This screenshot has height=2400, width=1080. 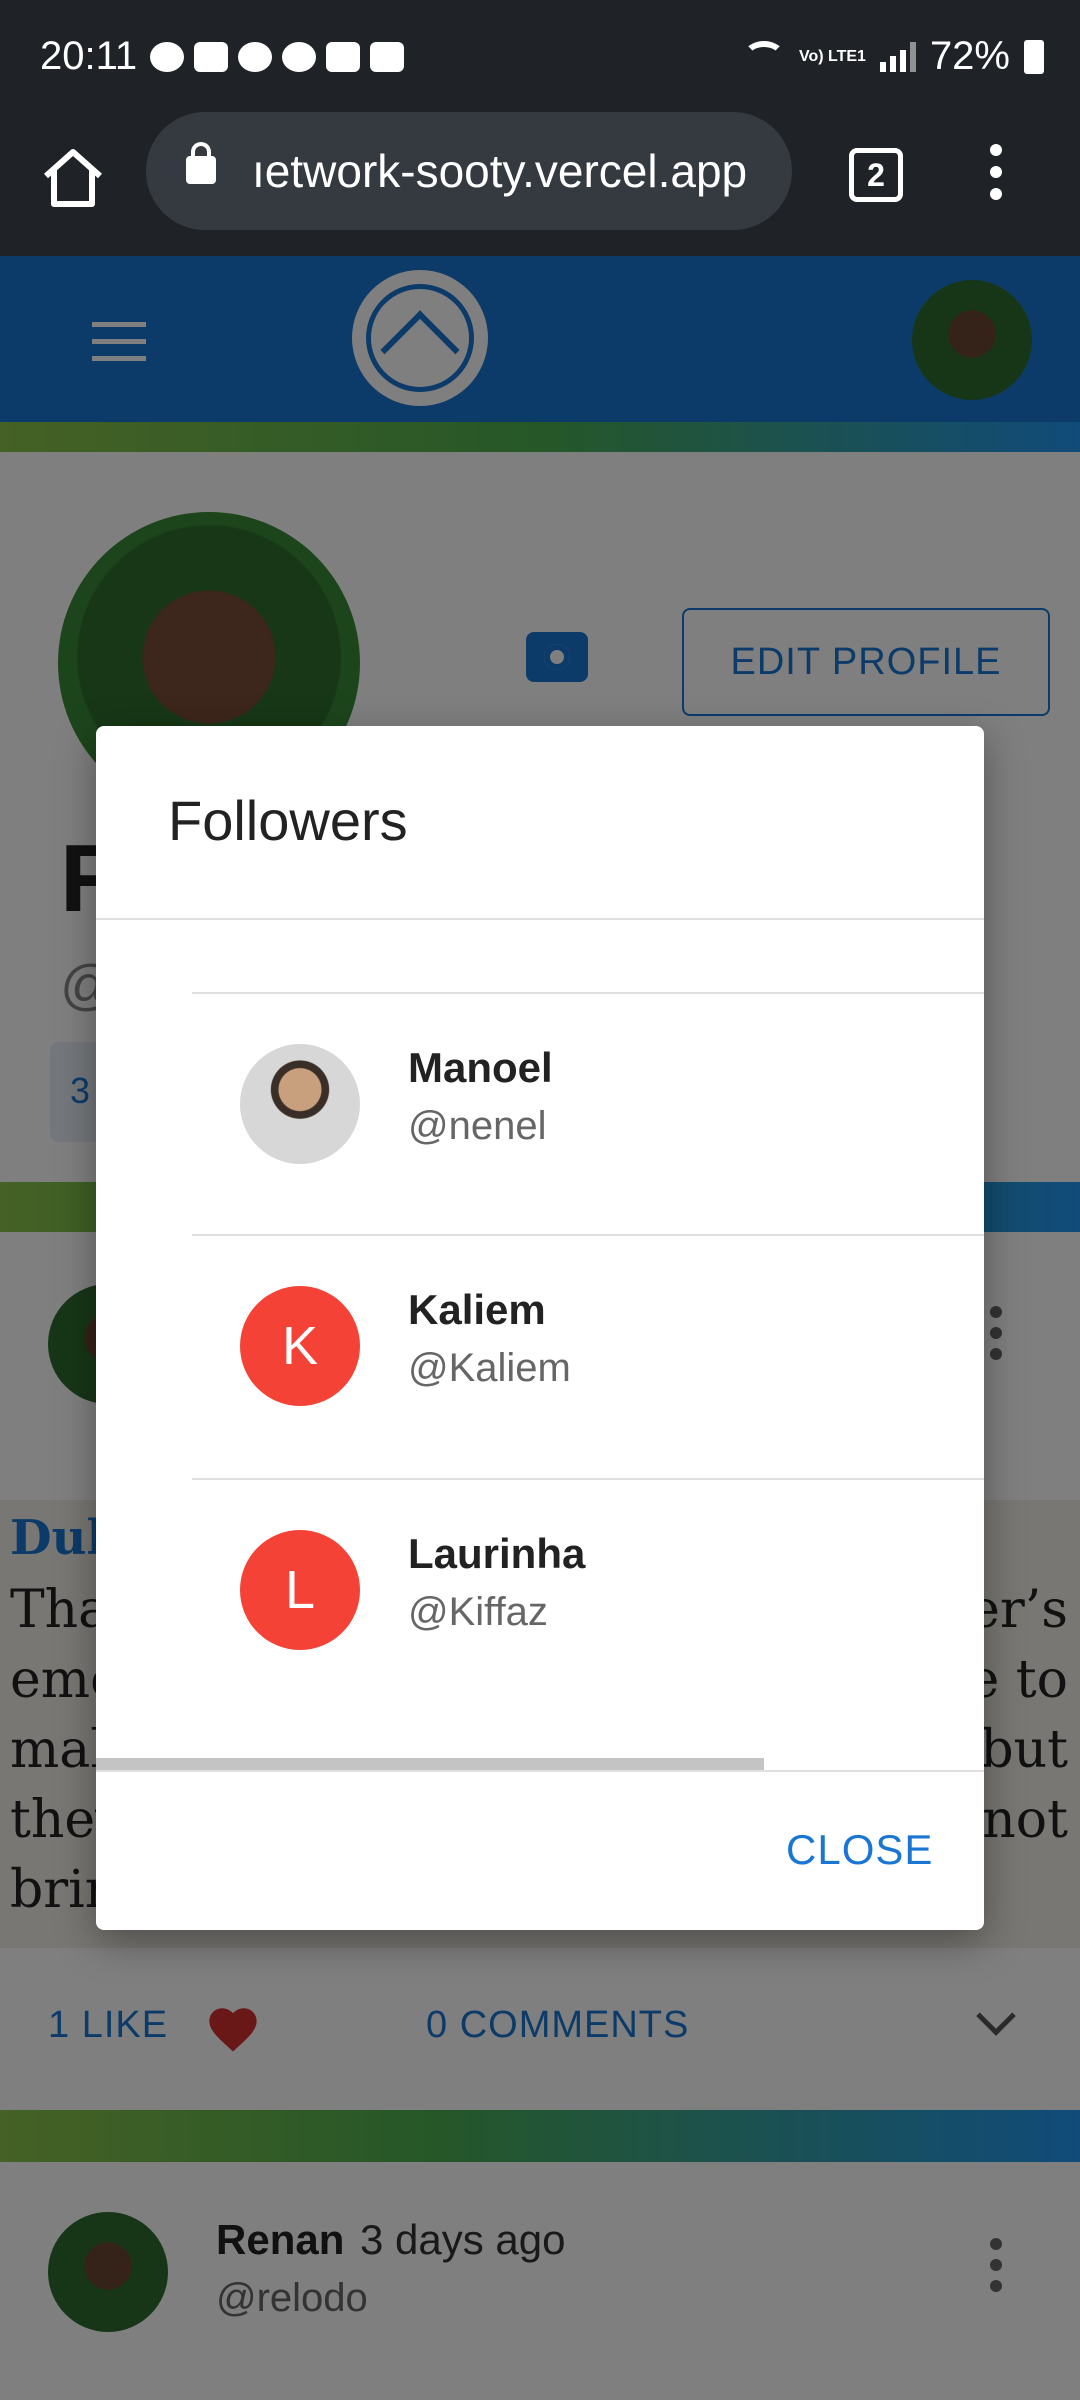 I want to click on lock-icon, so click(x=201, y=163).